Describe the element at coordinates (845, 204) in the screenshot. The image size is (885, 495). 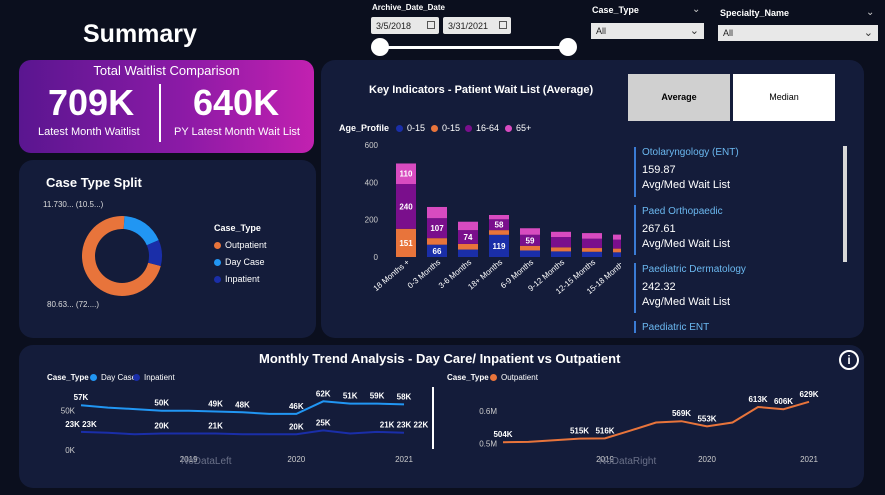
I see `specialty-list-scrollbar` at that location.